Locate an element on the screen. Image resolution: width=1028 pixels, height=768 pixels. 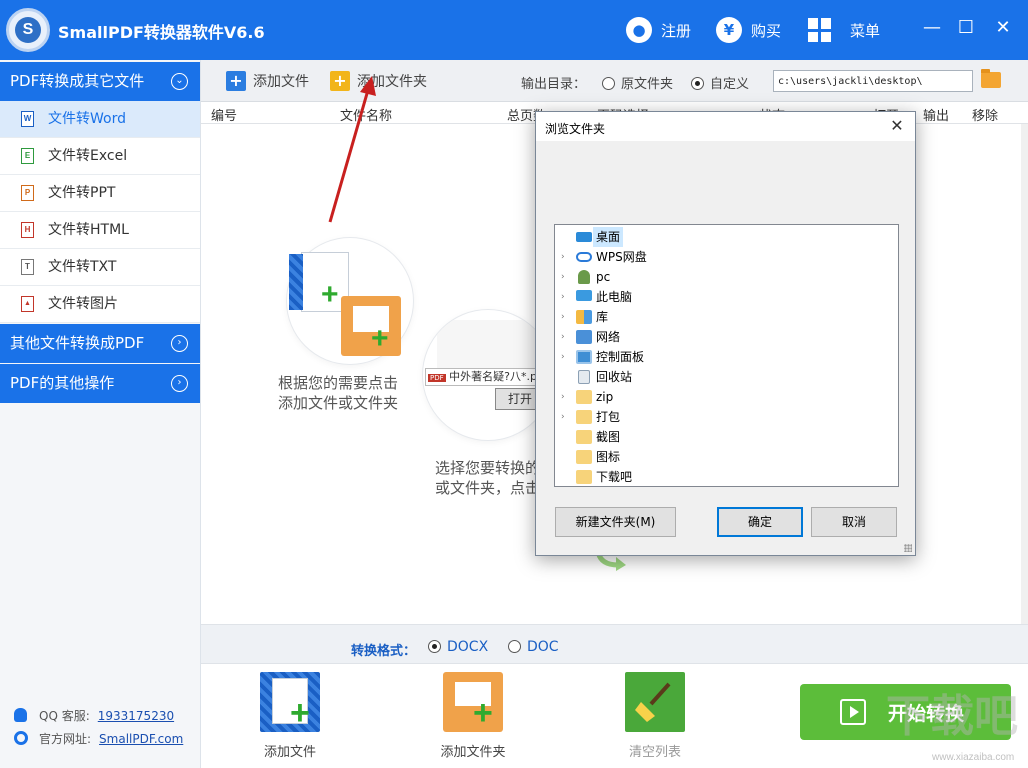
section-label: PDF转换成其它文件 is located at coordinates (77, 81).